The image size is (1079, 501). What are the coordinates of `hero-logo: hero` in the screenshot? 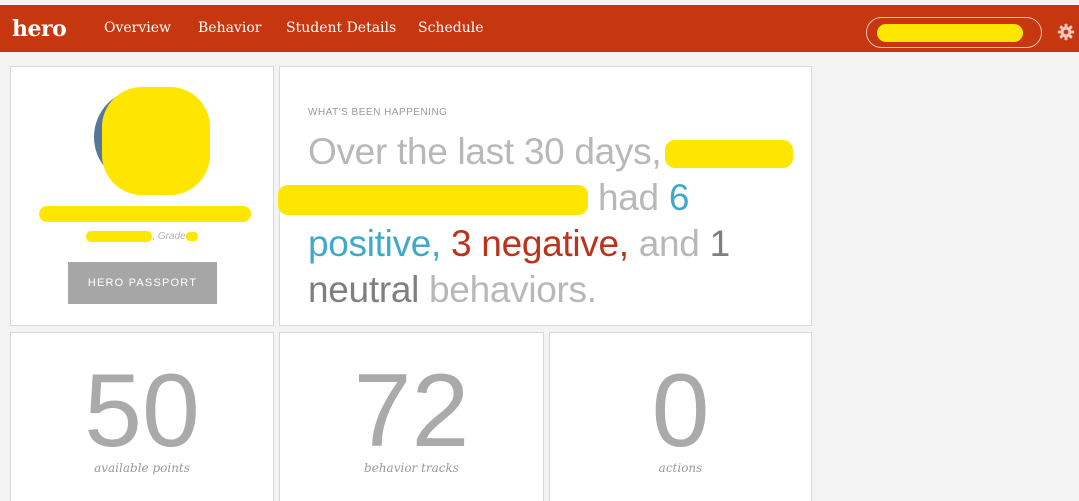 It's located at (39, 29).